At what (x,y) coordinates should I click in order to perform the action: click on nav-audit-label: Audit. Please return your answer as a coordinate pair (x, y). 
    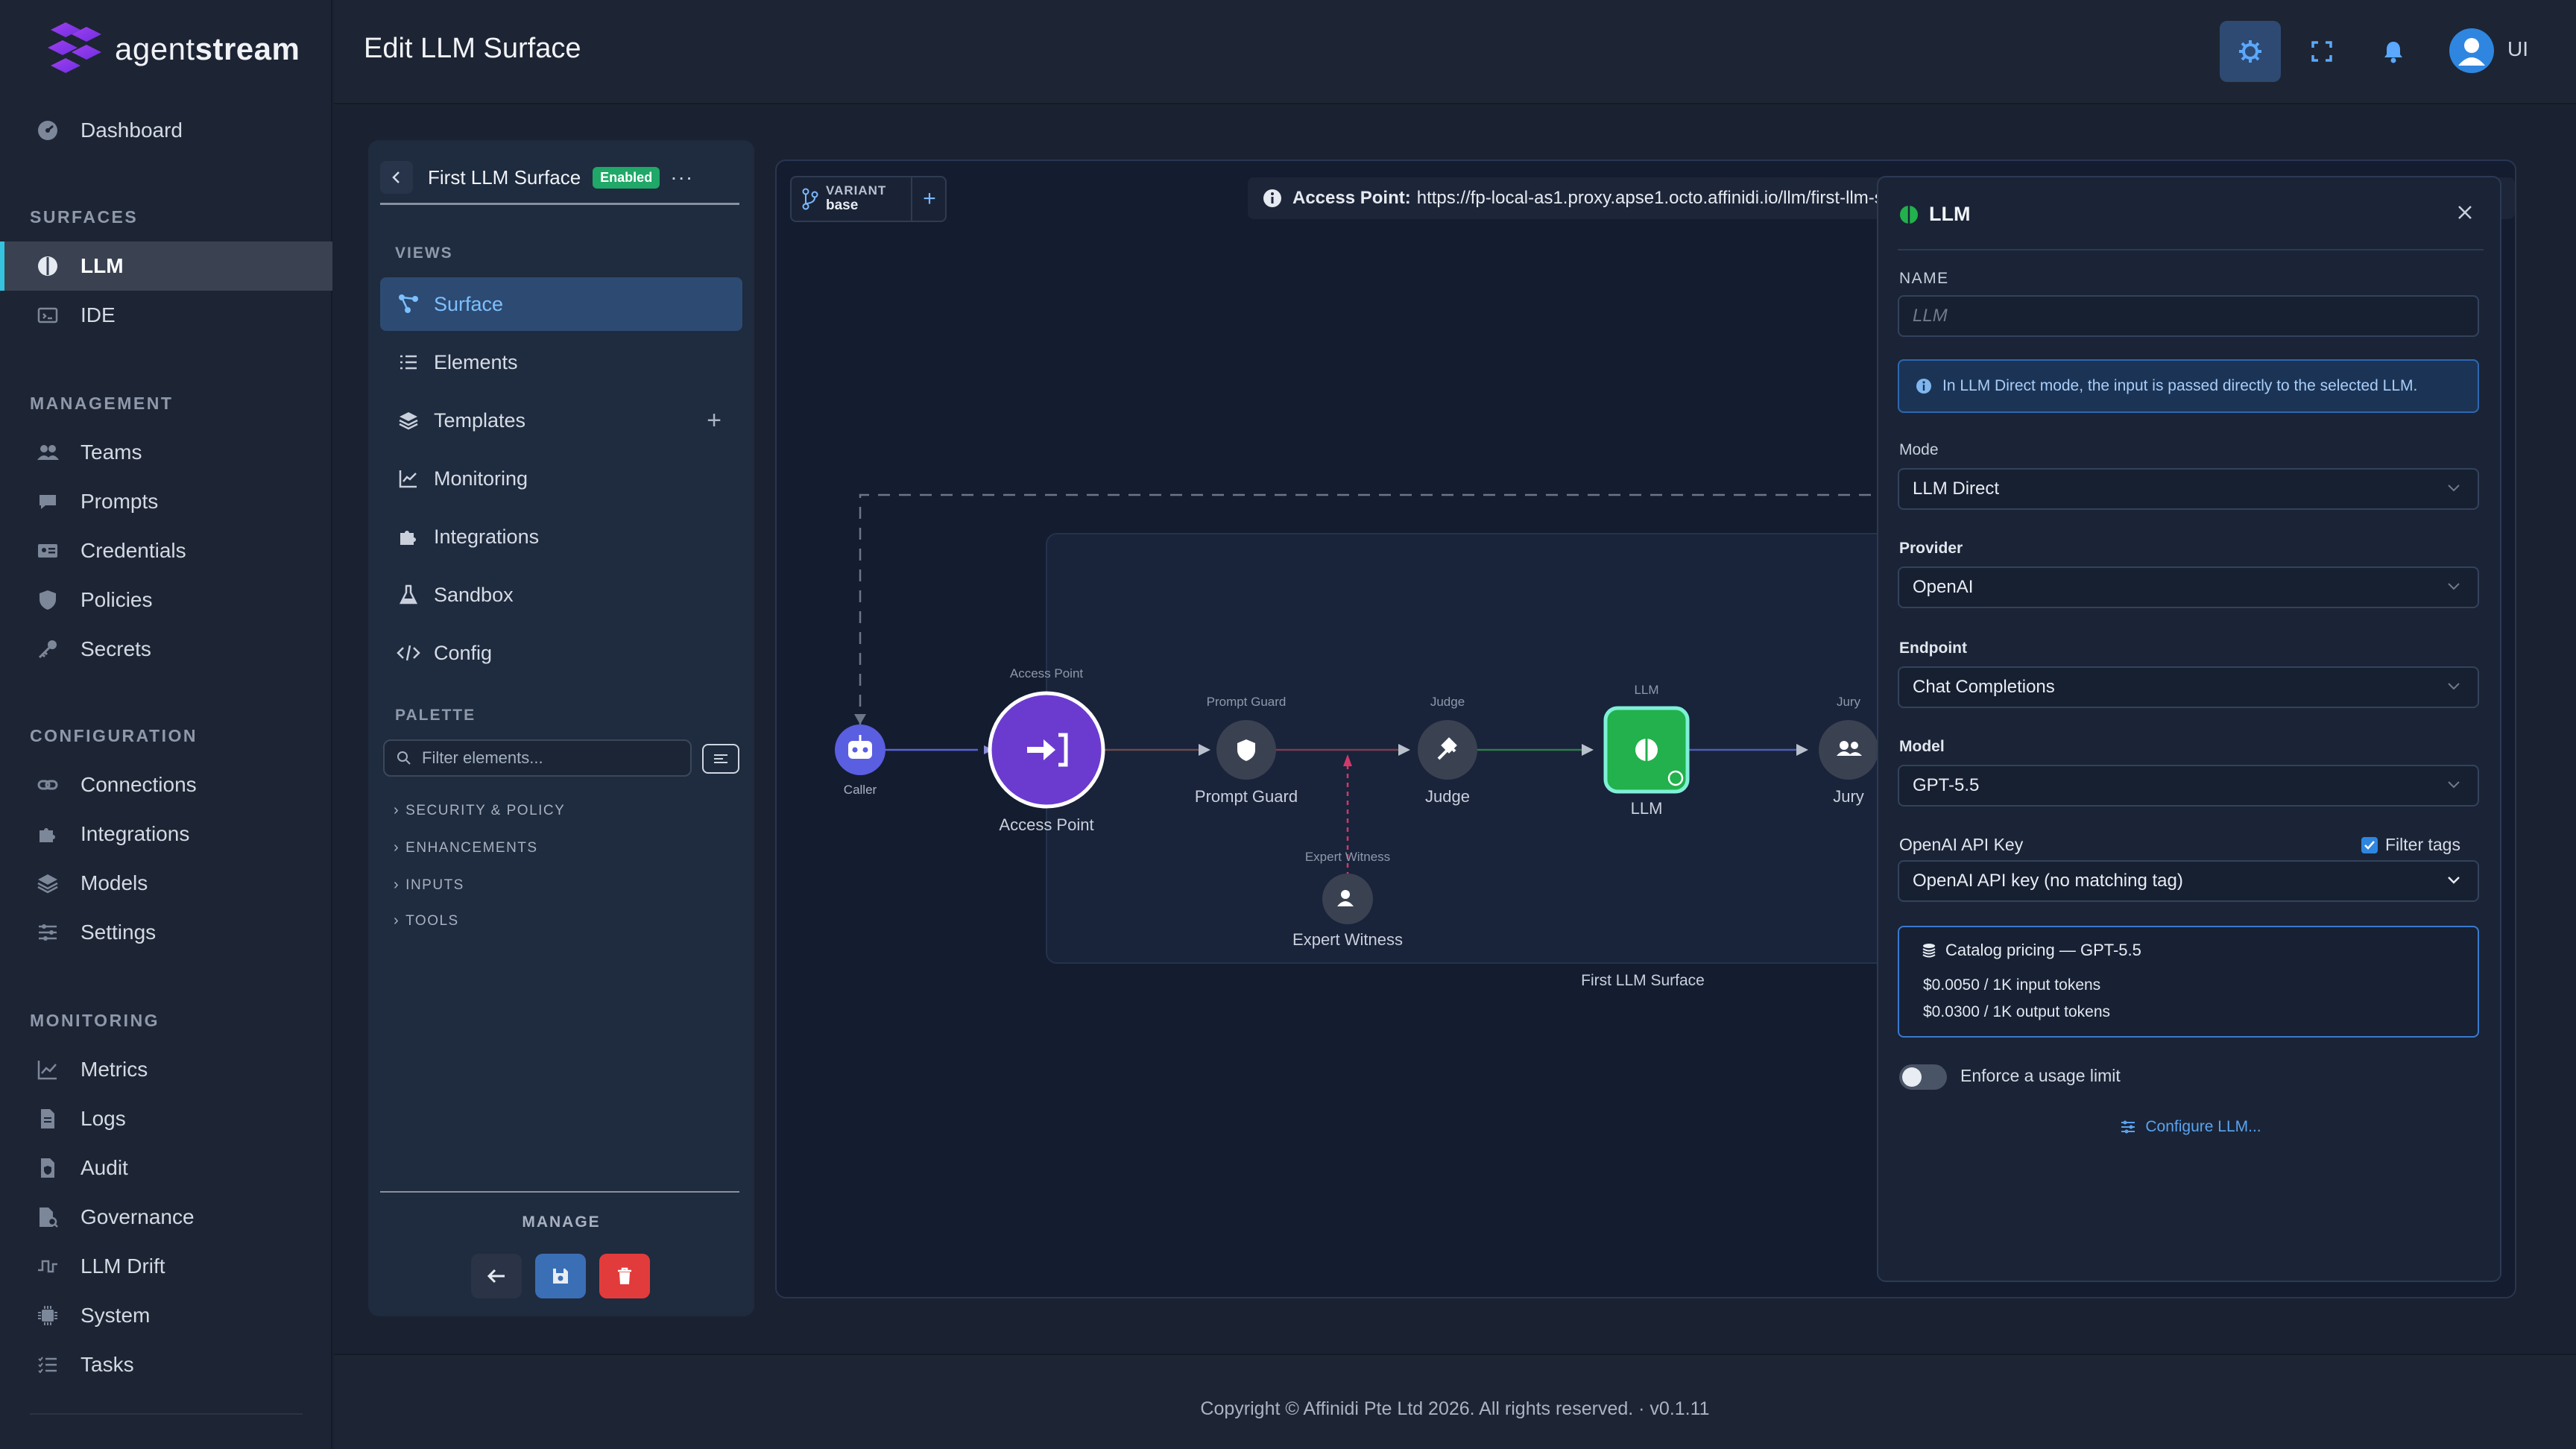
    Looking at the image, I should click on (104, 1167).